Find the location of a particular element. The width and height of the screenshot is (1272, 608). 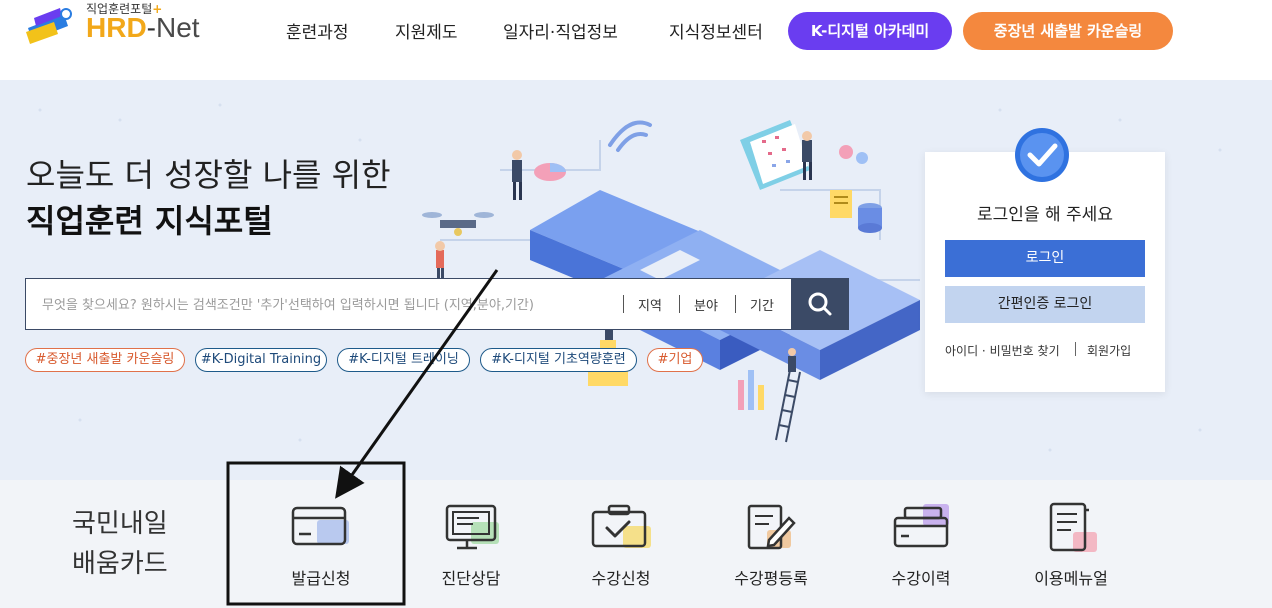

card-item-manual: 이용메뉴얼 is located at coordinates (1071, 552).